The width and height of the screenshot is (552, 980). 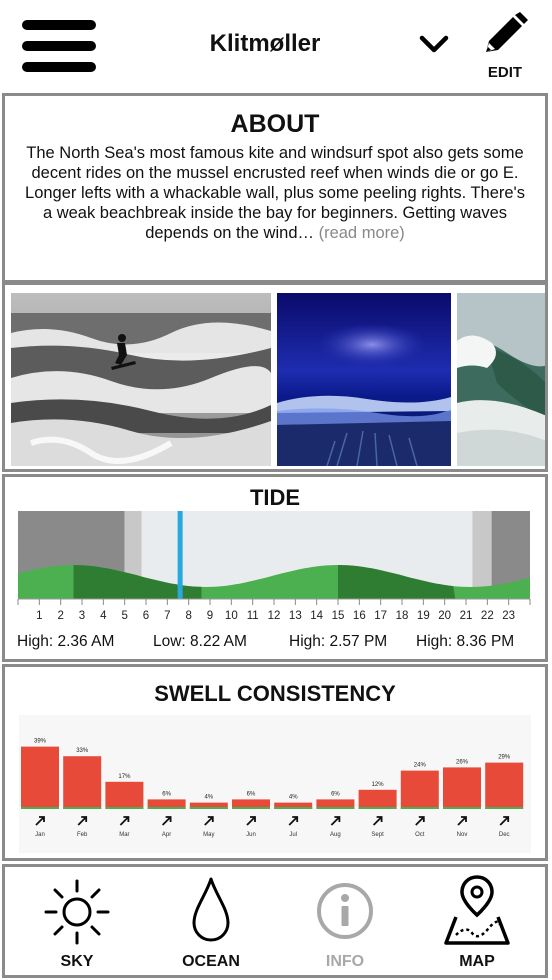 I want to click on tide-hour-label: 10, so click(x=231, y=616).